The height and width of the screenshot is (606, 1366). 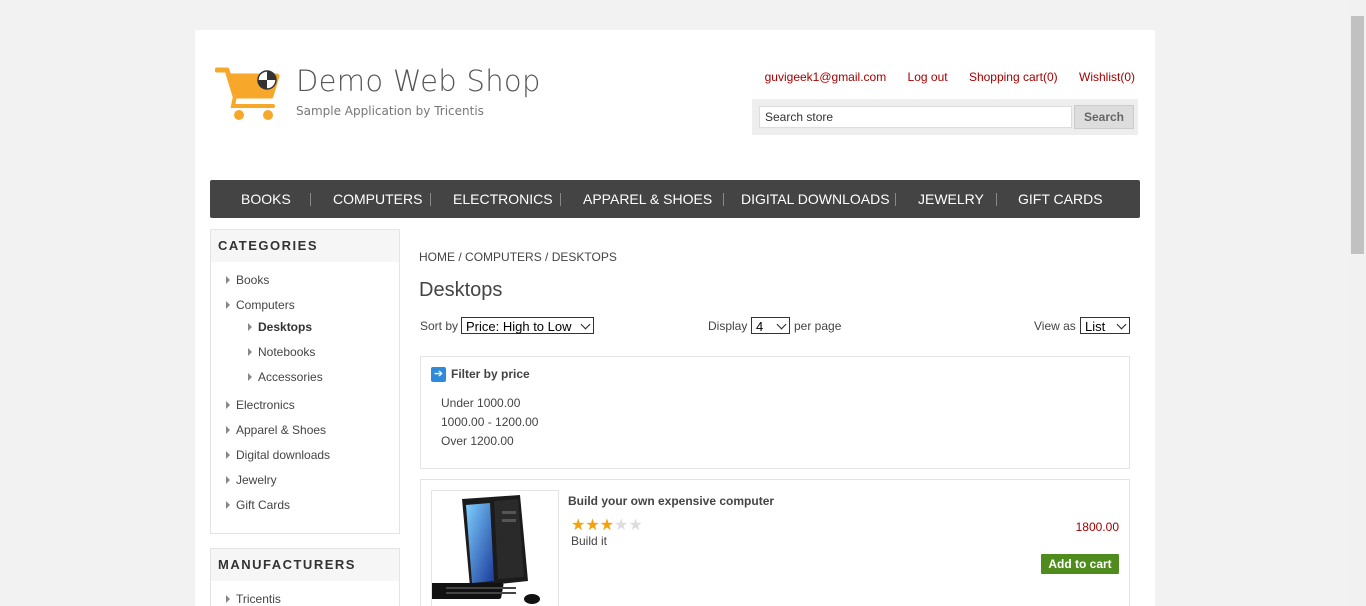 What do you see at coordinates (1357, 135) in the screenshot?
I see `scrollbar-thumb` at bounding box center [1357, 135].